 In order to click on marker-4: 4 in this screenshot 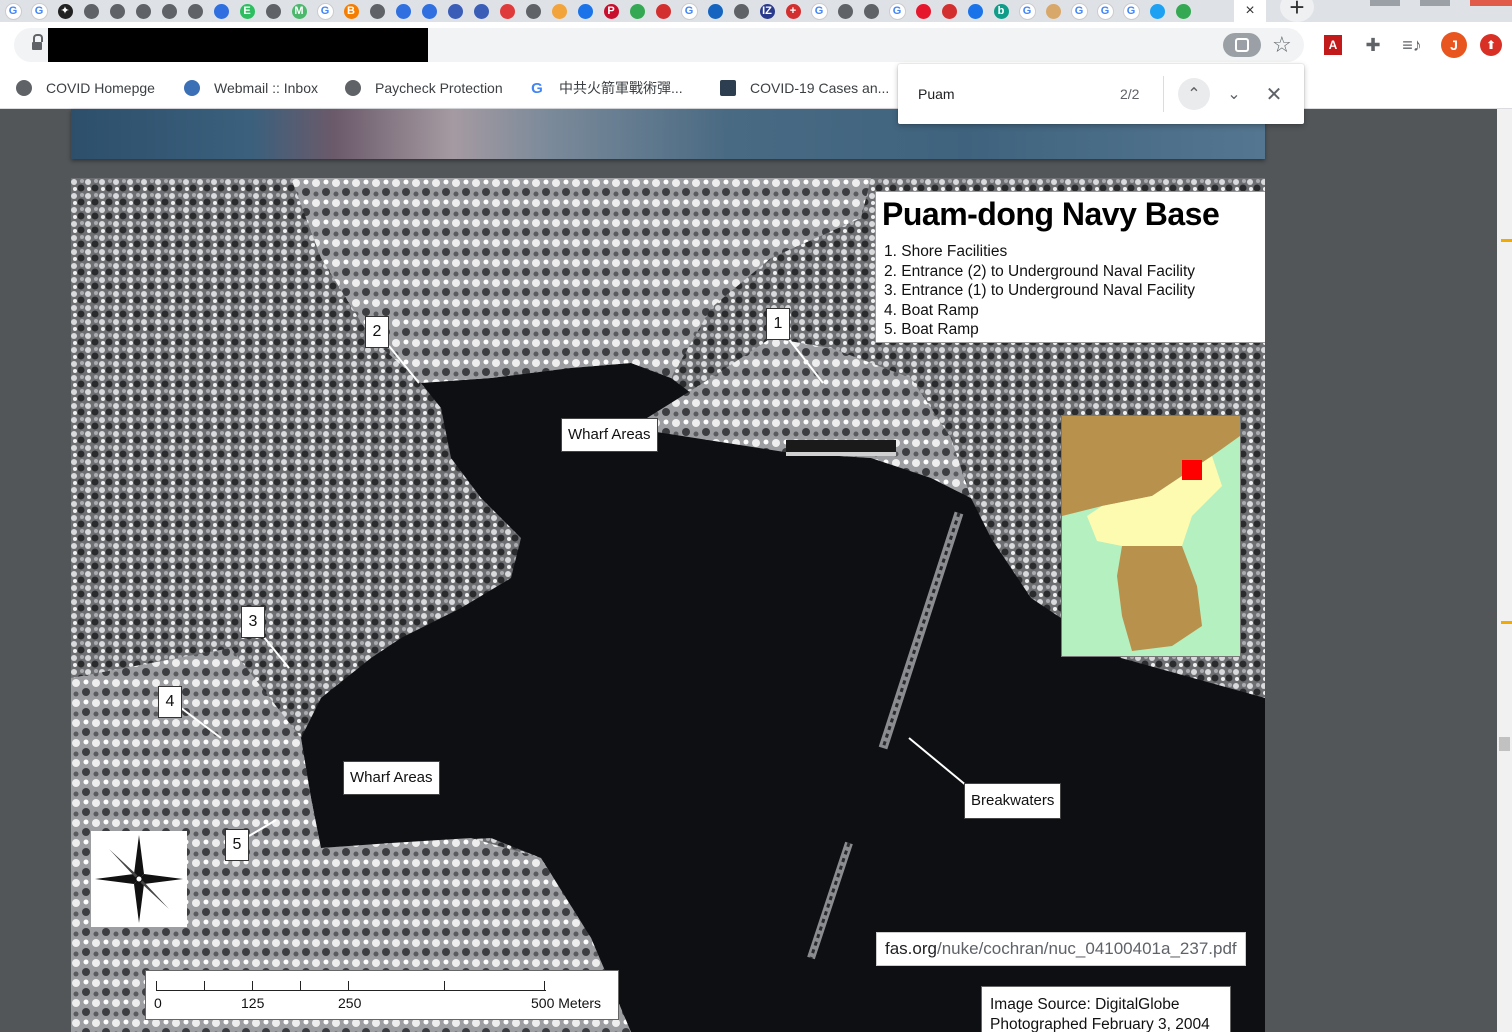, I will do `click(170, 702)`.